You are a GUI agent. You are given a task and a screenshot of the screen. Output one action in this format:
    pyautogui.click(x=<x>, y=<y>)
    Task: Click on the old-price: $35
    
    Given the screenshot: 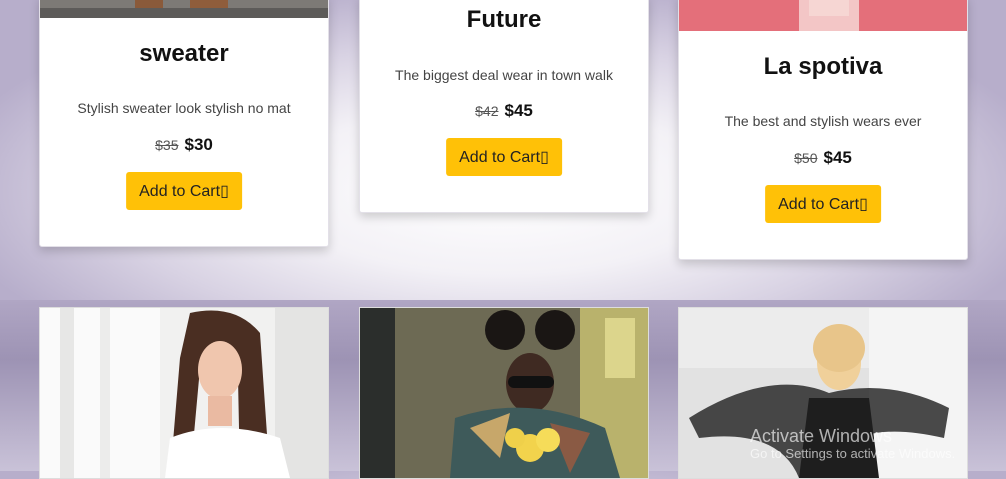 What is the action you would take?
    pyautogui.click(x=167, y=145)
    